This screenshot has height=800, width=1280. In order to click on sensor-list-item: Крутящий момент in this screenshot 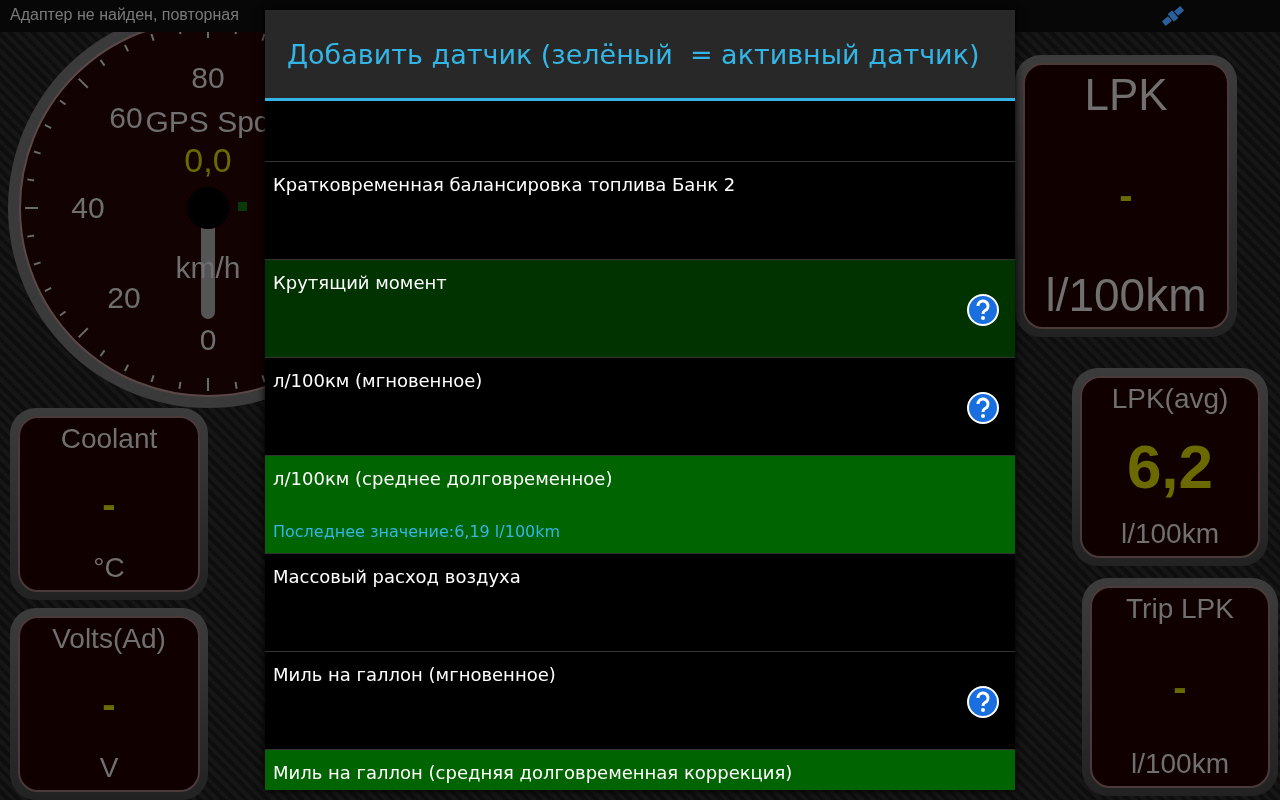, I will do `click(640, 308)`.